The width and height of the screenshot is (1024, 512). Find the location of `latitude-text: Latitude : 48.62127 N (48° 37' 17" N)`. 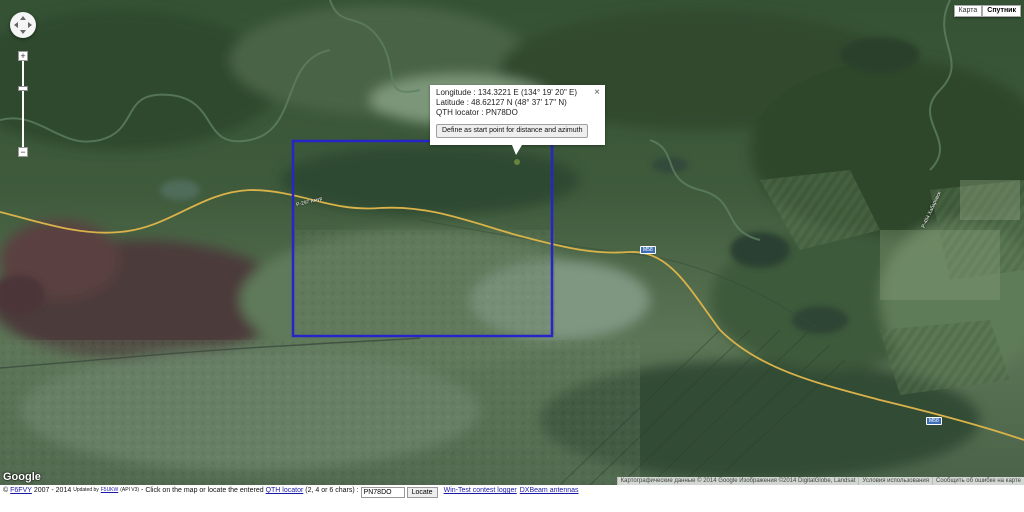

latitude-text: Latitude : 48.62127 N (48° 37' 17" N) is located at coordinates (501, 102).